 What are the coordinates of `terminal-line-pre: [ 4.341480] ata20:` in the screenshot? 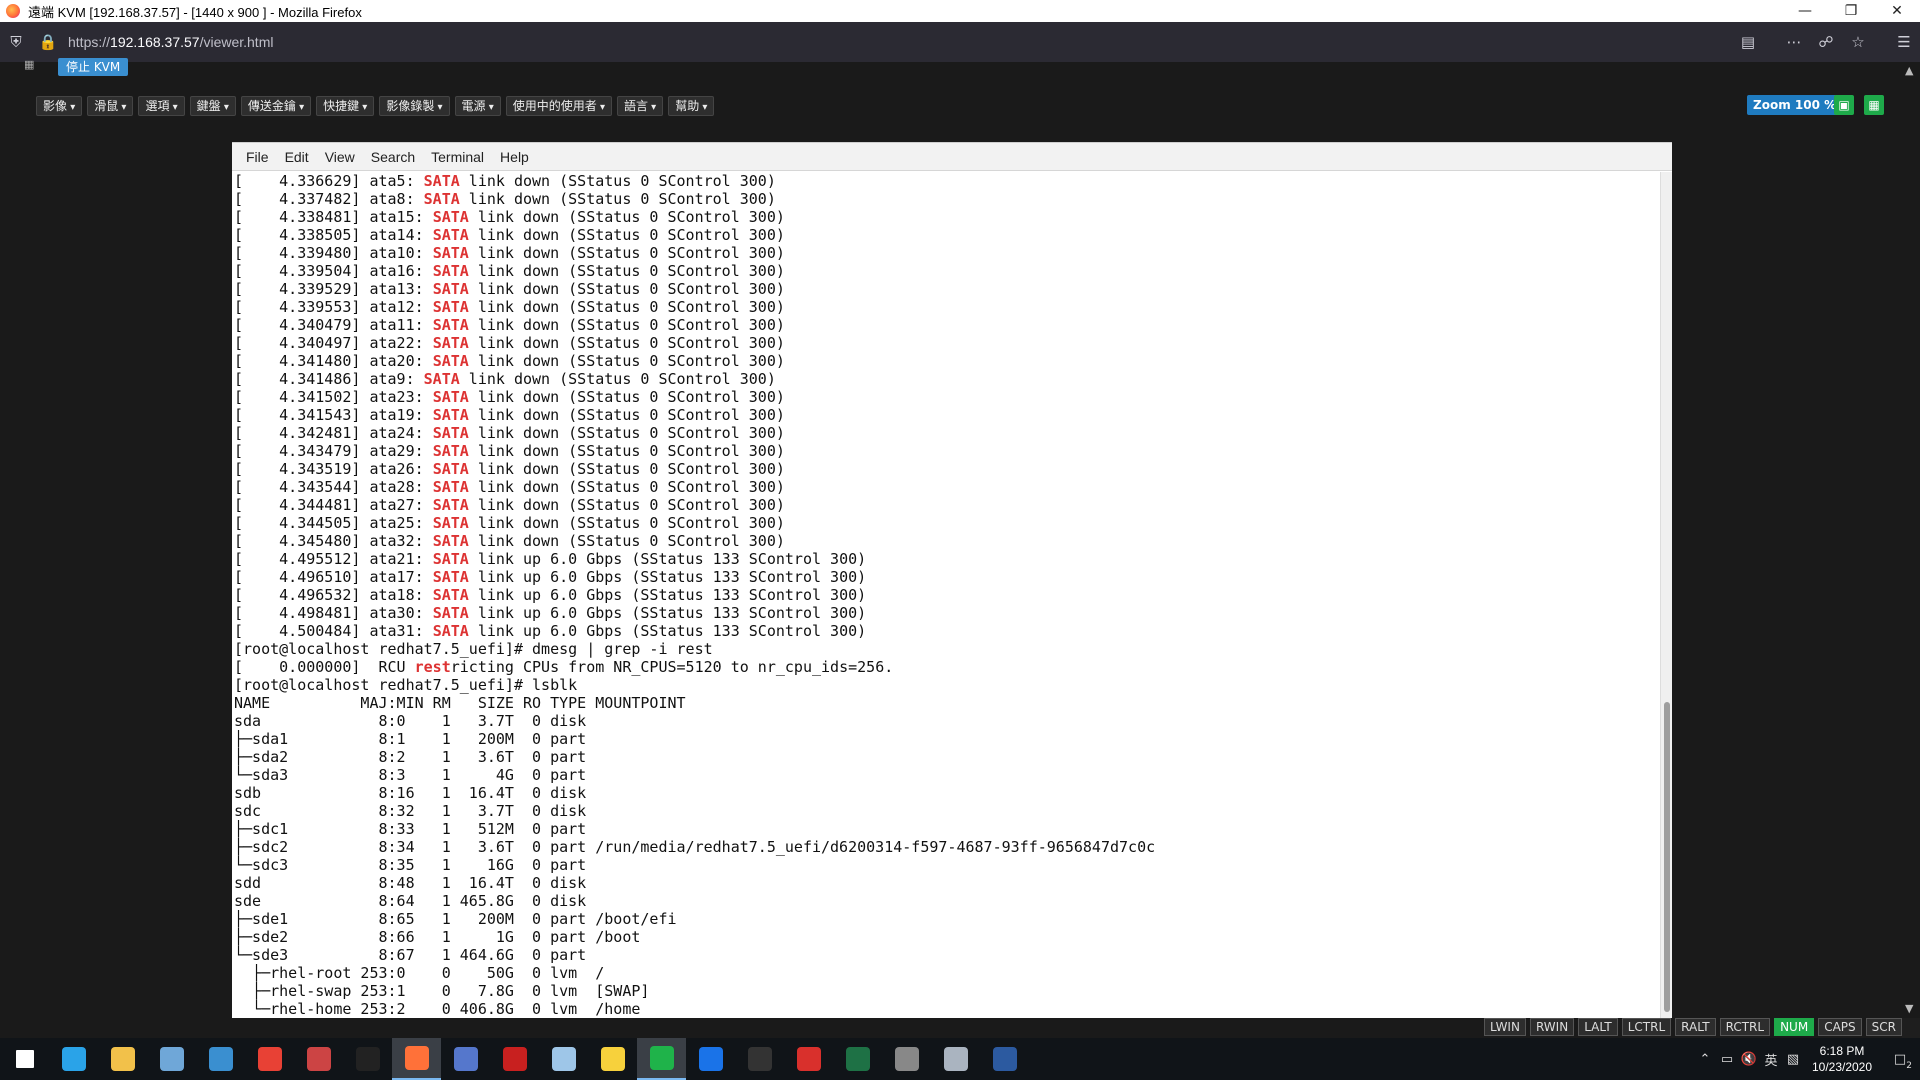 It's located at (333, 361).